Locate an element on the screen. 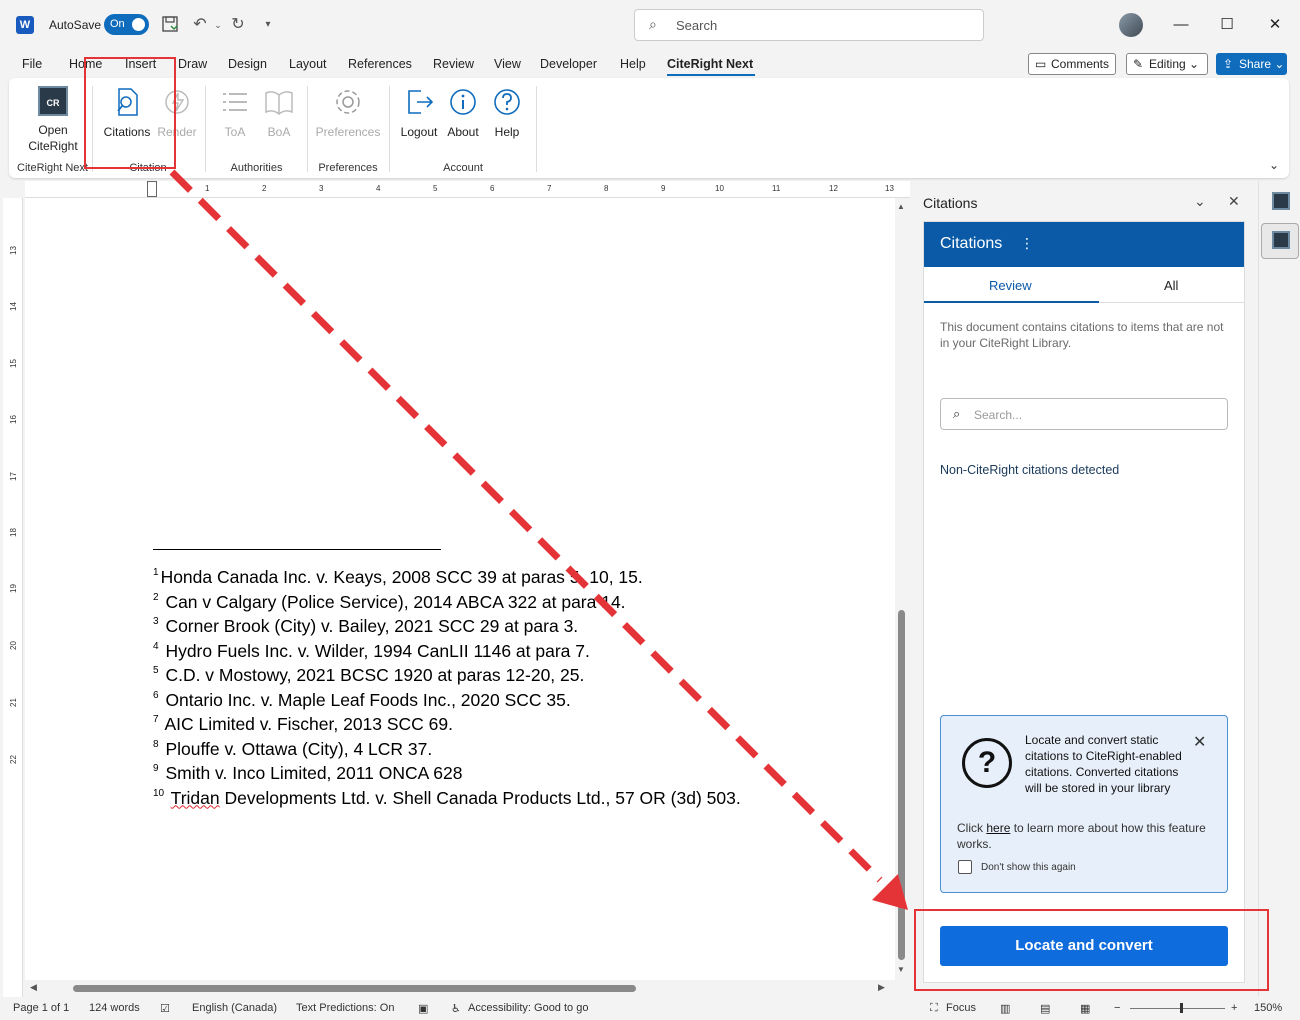 This screenshot has height=1020, width=1300. vertical-scrollbar: ▲ ▼ is located at coordinates (902, 589).